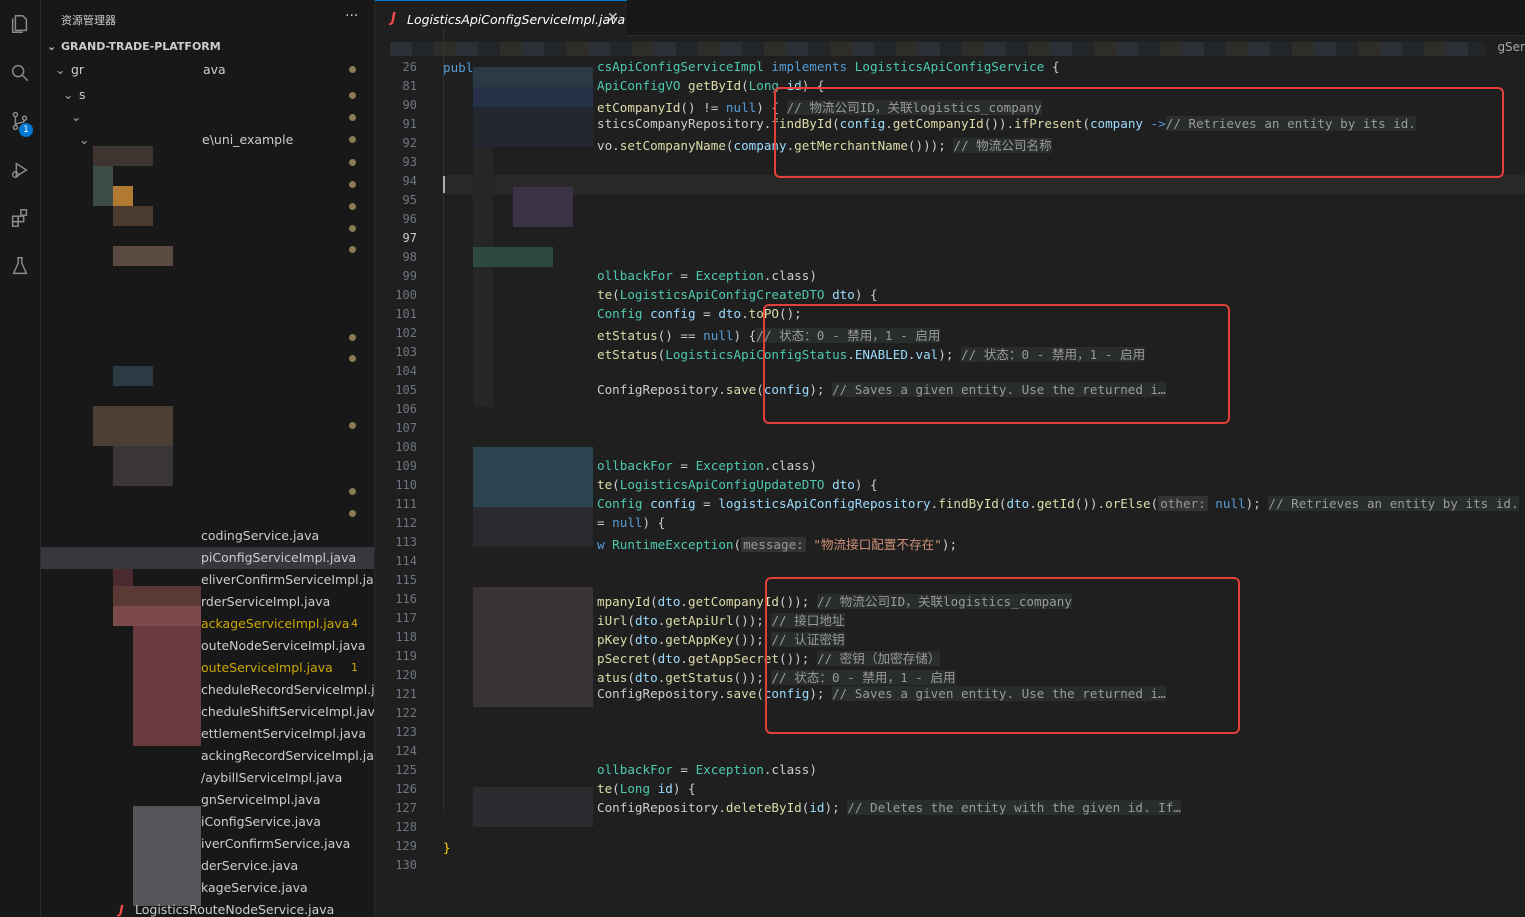 This screenshot has height=917, width=1525. Describe the element at coordinates (680, 335) in the screenshot. I see `code-token: () ==` at that location.